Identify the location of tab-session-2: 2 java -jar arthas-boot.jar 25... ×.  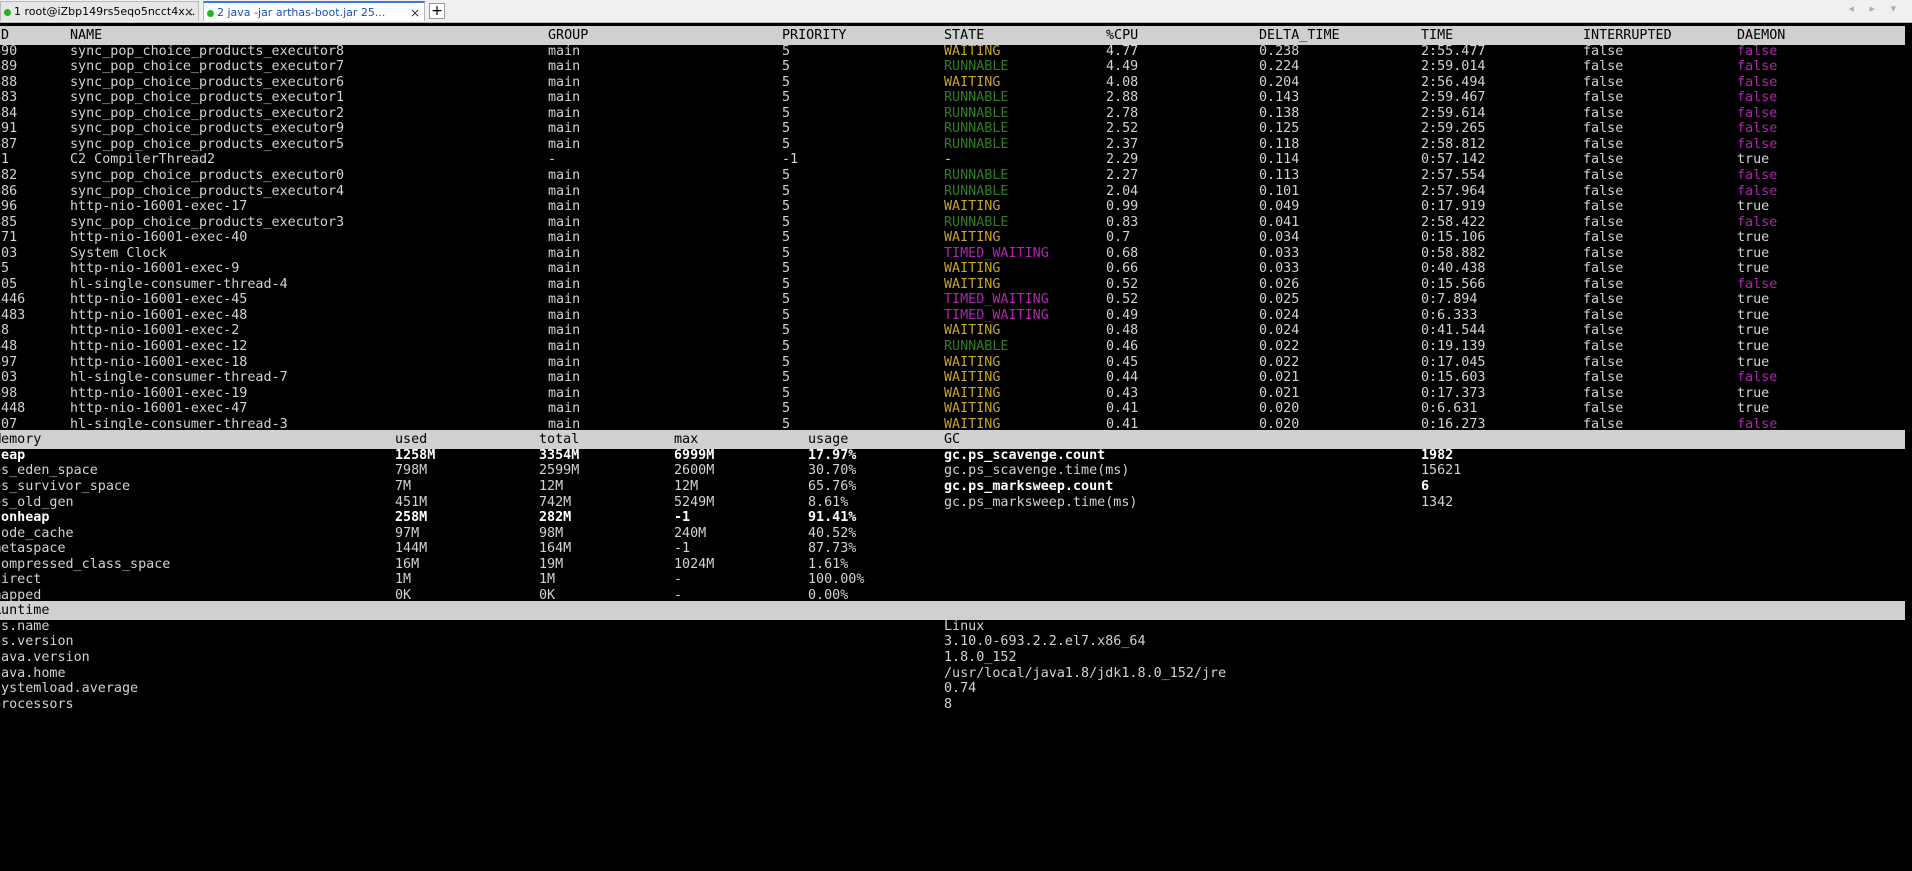
(314, 11).